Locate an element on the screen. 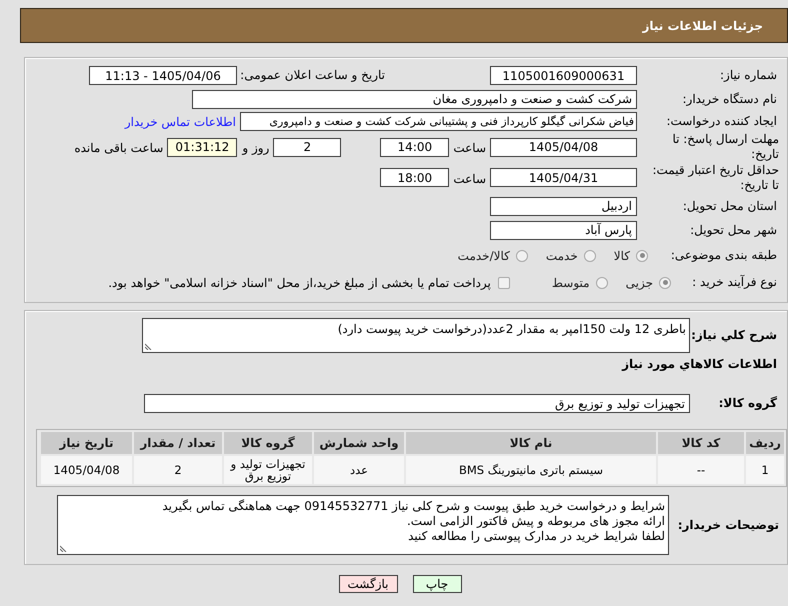 Image resolution: width=788 pixels, height=606 pixels. need-number-field: 1105001609000631 is located at coordinates (563, 75).